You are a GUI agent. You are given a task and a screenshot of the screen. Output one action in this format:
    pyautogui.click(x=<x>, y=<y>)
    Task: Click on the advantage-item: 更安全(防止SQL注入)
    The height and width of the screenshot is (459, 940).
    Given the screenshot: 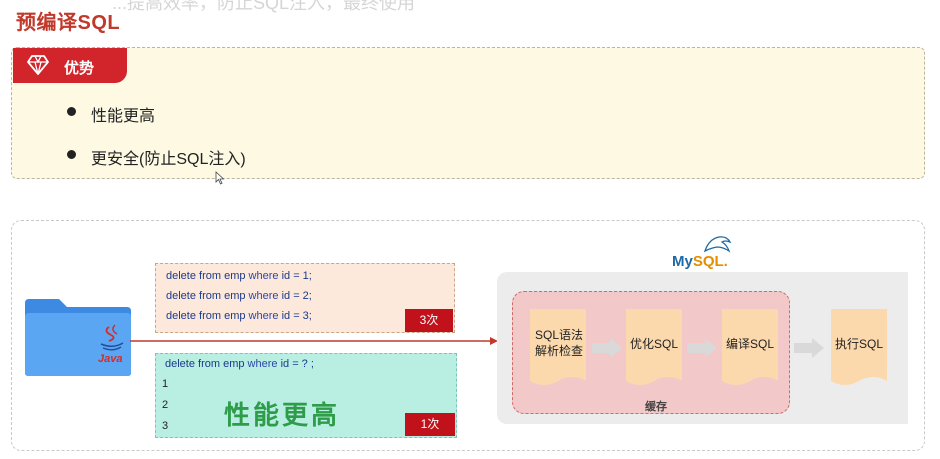 What is the action you would take?
    pyautogui.click(x=168, y=159)
    